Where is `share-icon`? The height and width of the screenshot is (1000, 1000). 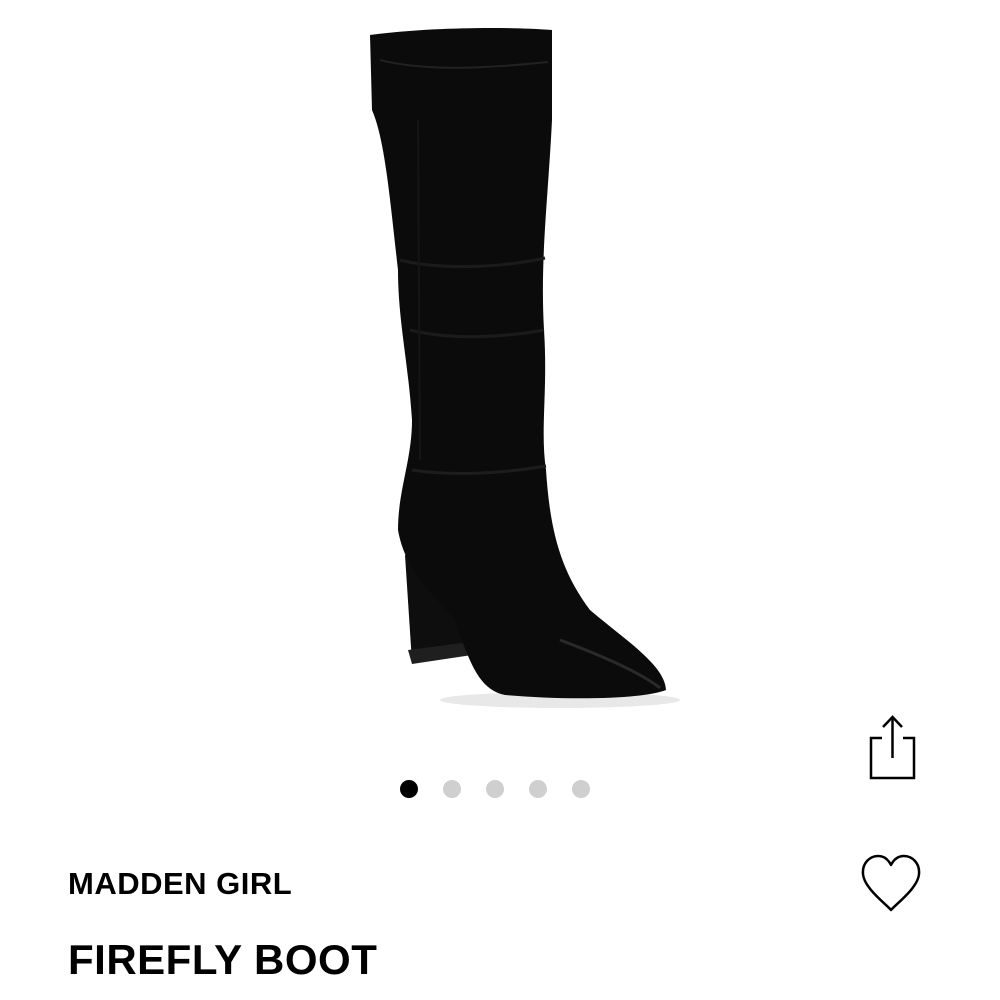 share-icon is located at coordinates (892, 747).